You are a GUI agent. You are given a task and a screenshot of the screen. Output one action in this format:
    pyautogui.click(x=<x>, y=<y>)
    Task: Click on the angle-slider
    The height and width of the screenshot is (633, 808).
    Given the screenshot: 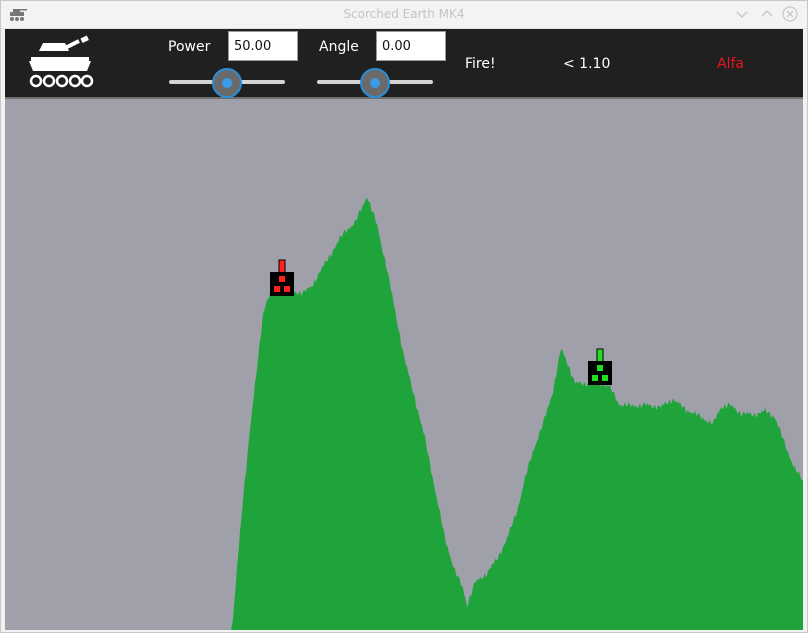 What is the action you would take?
    pyautogui.click(x=375, y=82)
    